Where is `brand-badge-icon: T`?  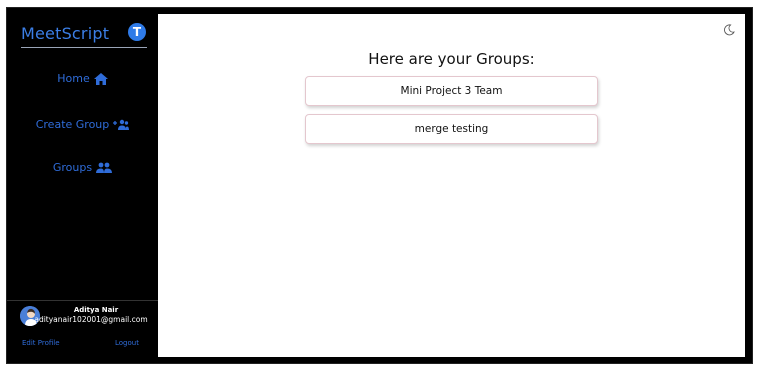
brand-badge-icon: T is located at coordinates (137, 32).